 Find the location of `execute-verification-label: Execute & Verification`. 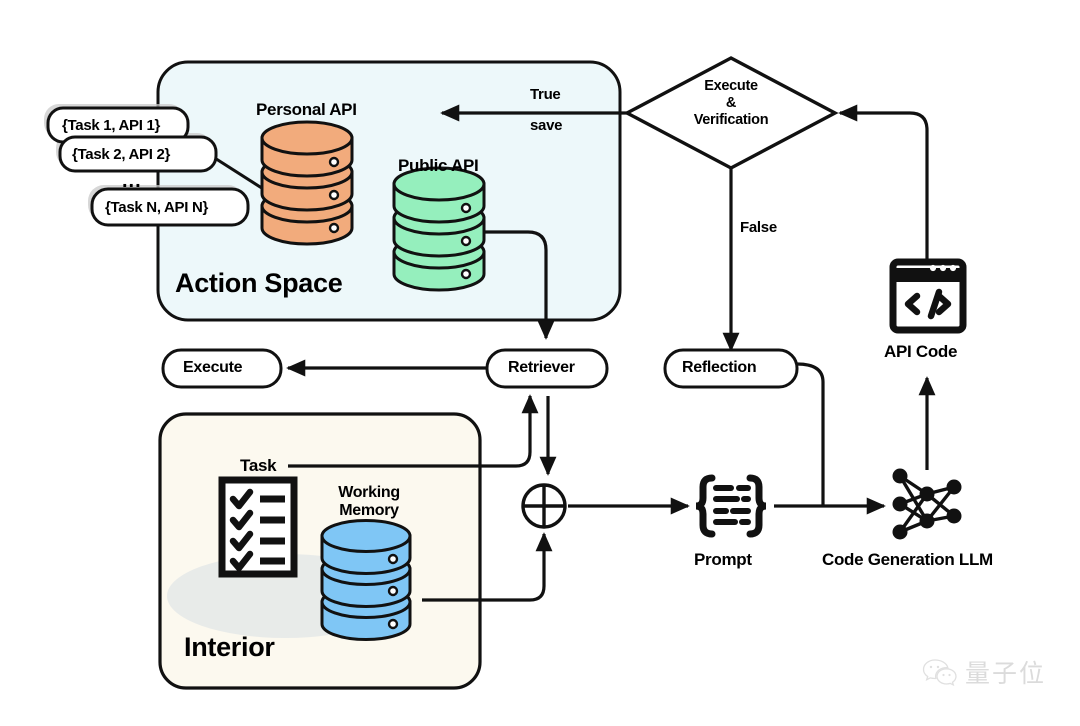

execute-verification-label: Execute & Verification is located at coordinates (731, 103).